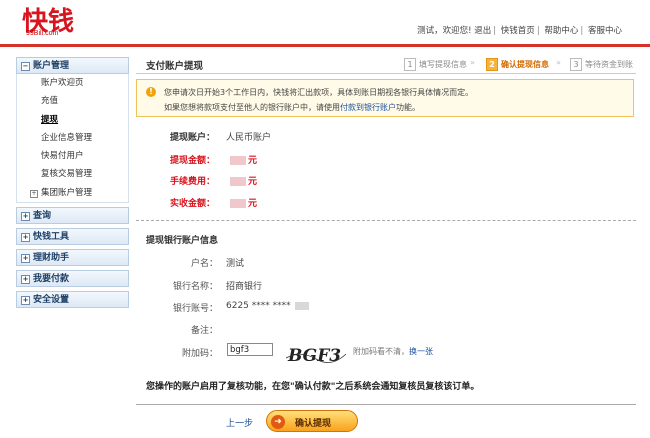 This screenshot has height=438, width=650. I want to click on home-link: 快钱首页, so click(518, 31).